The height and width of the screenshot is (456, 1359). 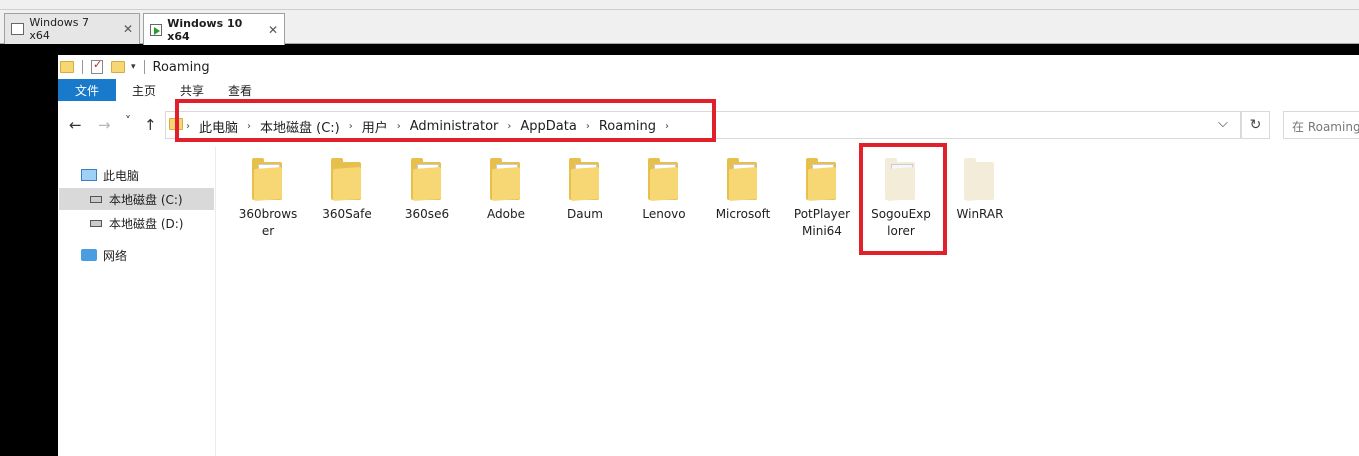 I want to click on folder-name: WinRAR, so click(x=980, y=214).